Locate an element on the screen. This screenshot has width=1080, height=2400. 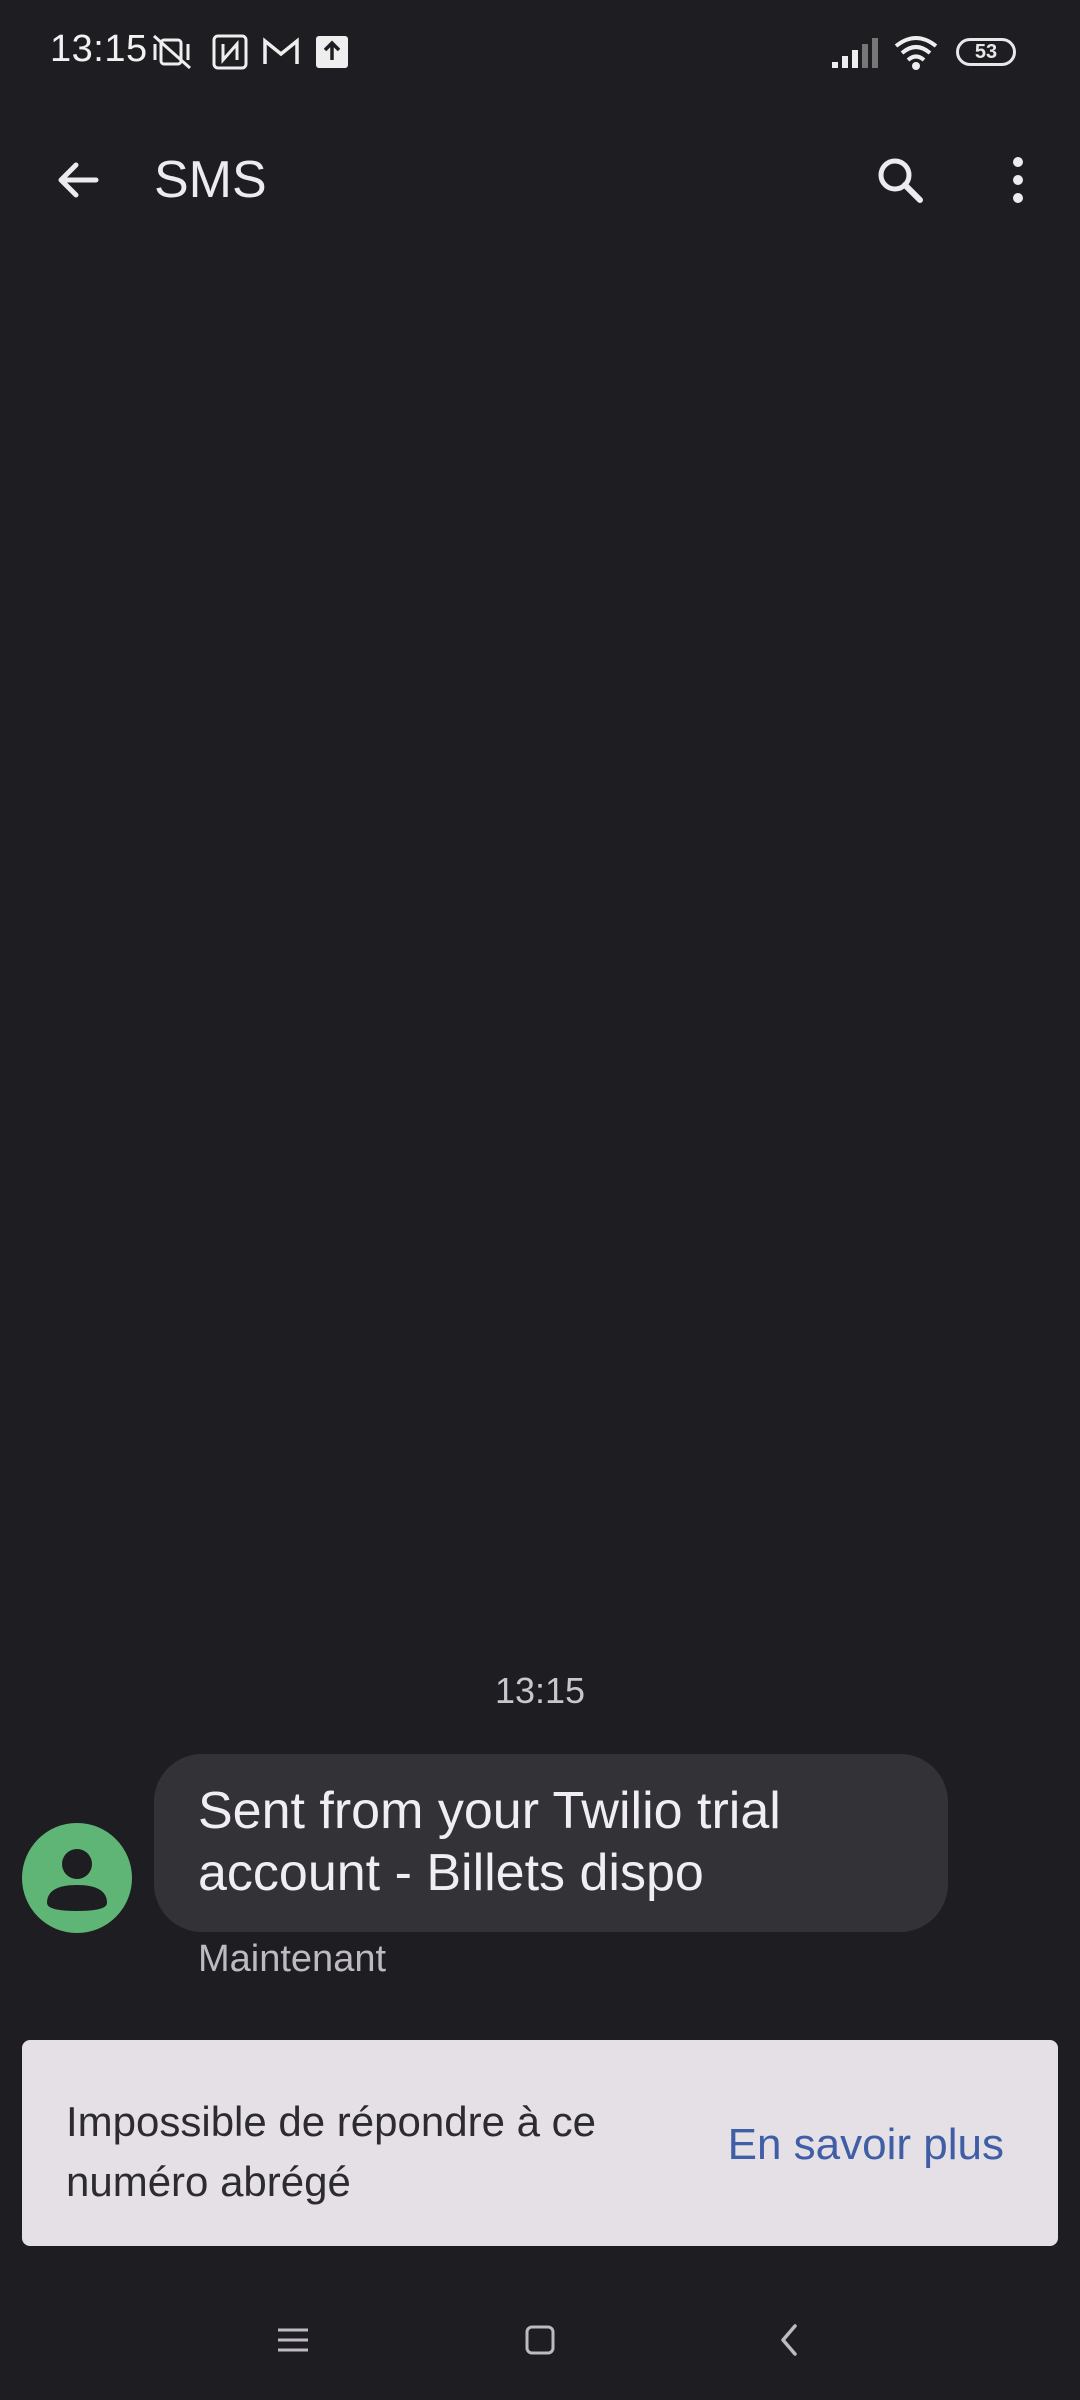
arrow-back-icon is located at coordinates (78, 180).